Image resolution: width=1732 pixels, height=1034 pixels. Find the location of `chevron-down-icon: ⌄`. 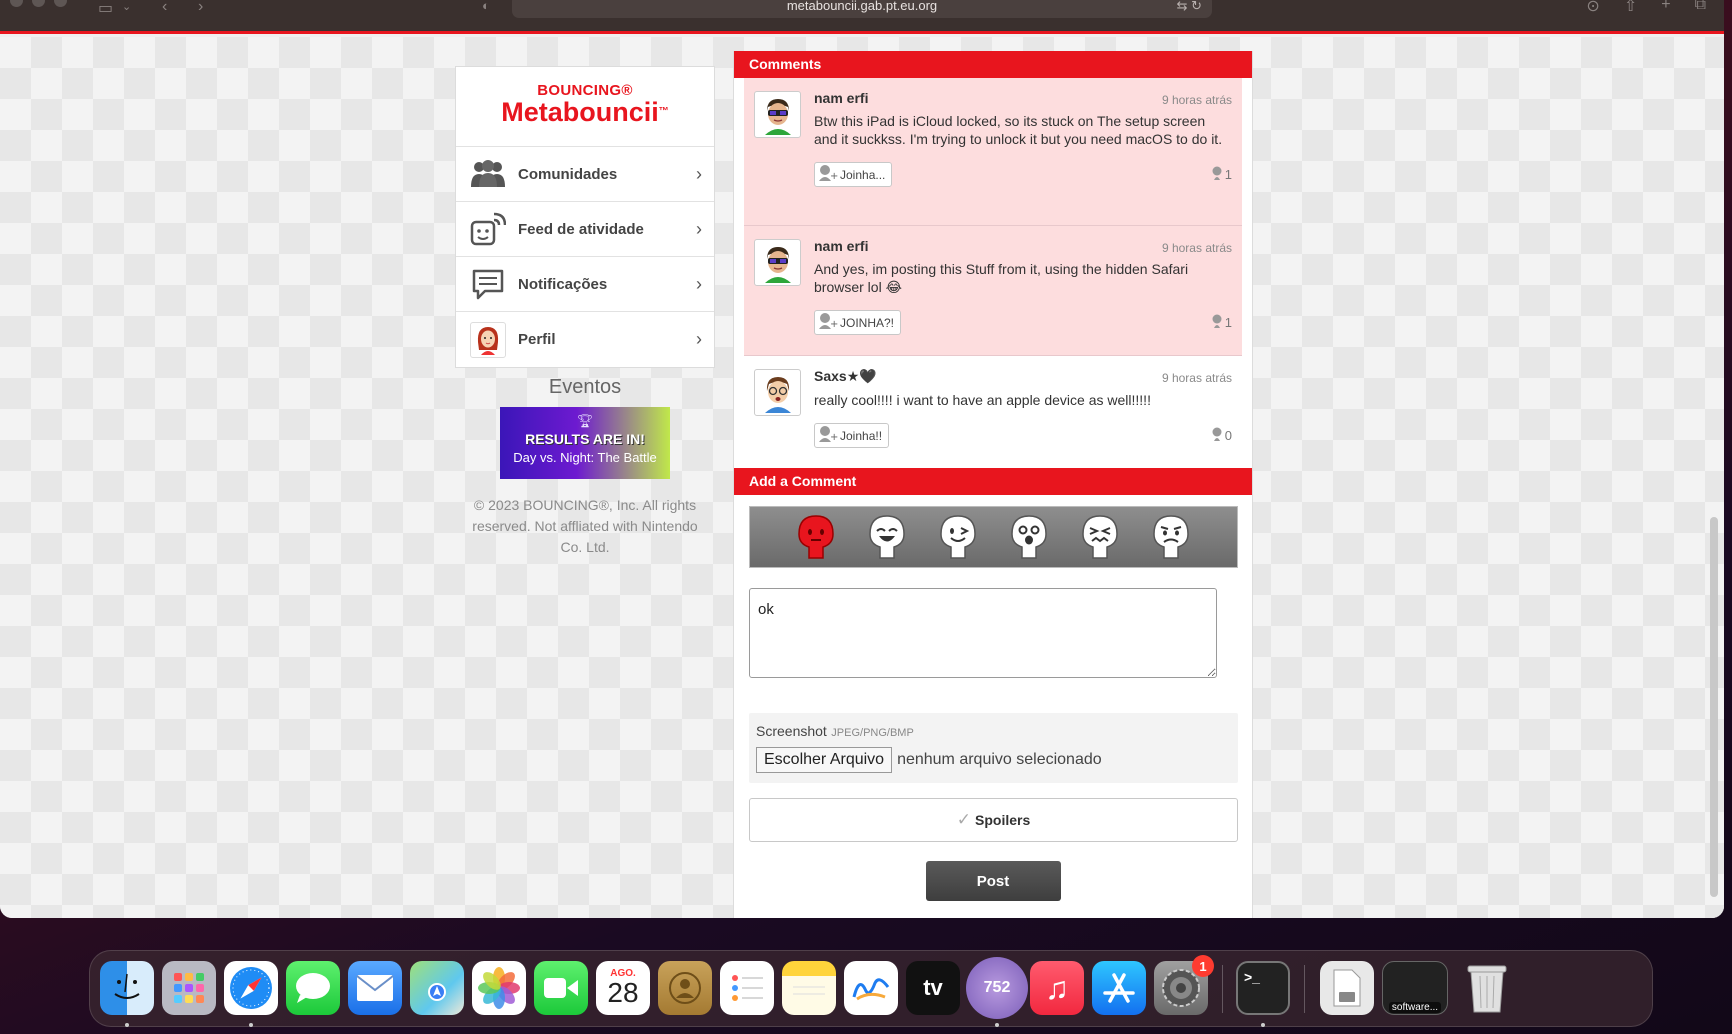

chevron-down-icon: ⌄ is located at coordinates (126, 6).